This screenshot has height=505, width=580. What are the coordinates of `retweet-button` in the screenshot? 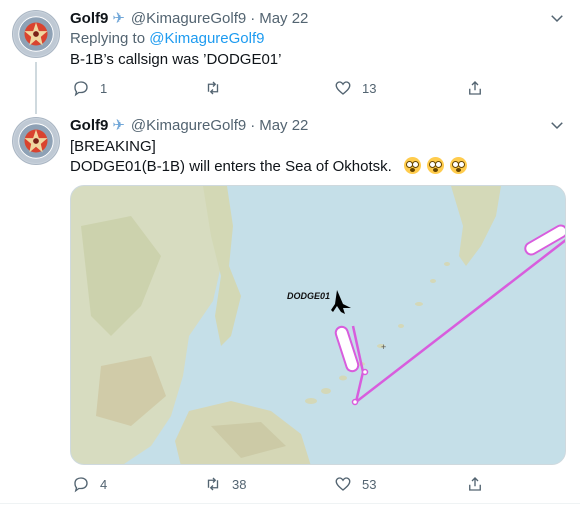 It's located at (218, 88).